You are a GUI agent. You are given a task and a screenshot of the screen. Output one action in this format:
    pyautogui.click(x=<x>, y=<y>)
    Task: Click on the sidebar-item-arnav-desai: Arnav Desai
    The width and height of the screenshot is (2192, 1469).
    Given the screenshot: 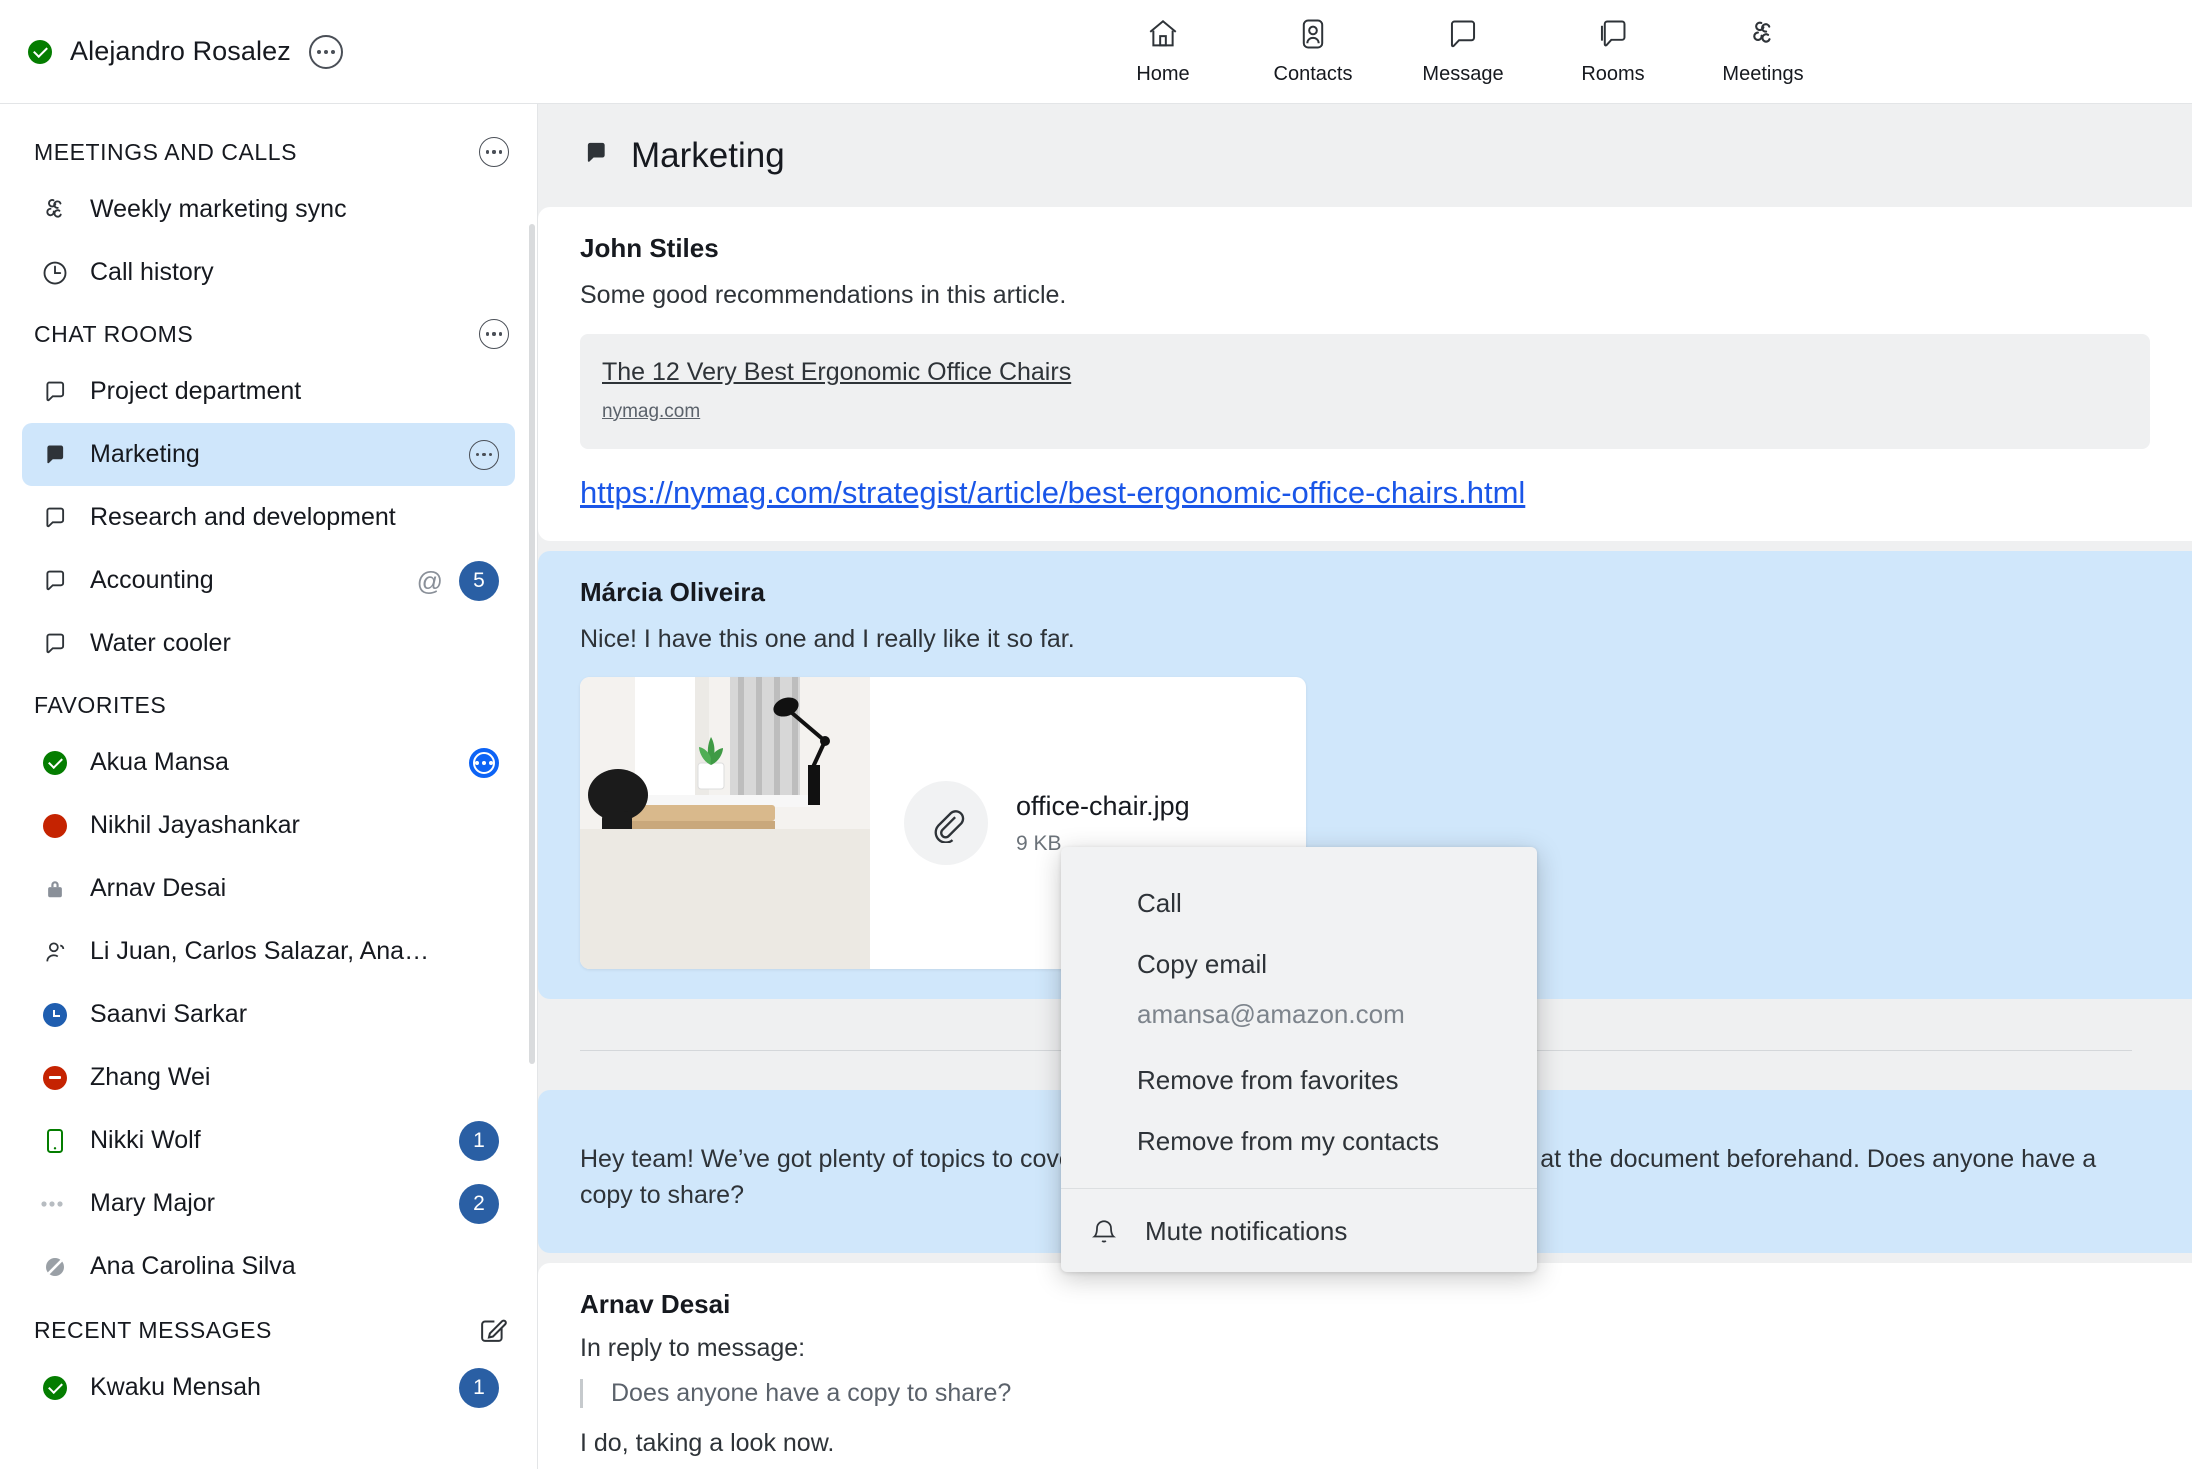 What is the action you would take?
    pyautogui.click(x=268, y=888)
    